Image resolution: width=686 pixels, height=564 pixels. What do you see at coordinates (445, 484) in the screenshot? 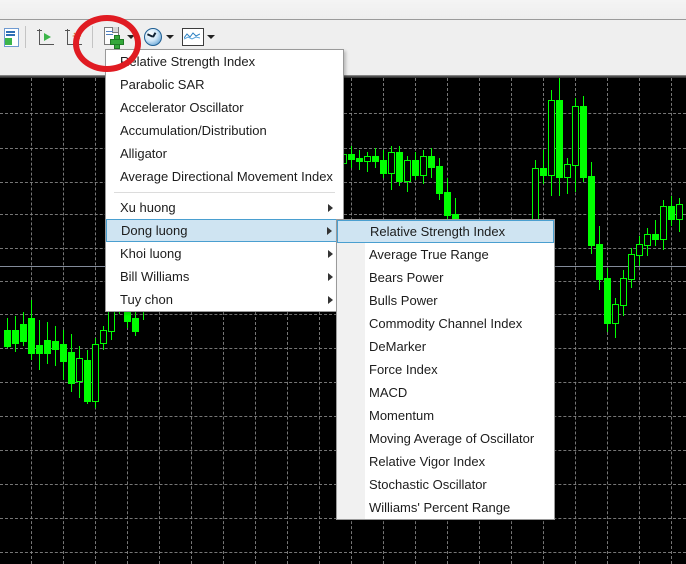
I see `menu-item-stochastic-oscillator: Stochastic Oscillator` at bounding box center [445, 484].